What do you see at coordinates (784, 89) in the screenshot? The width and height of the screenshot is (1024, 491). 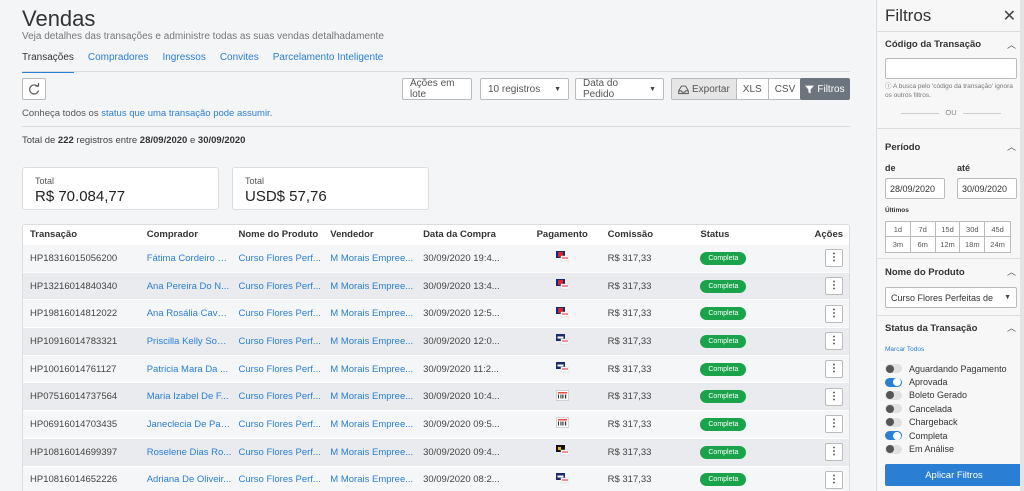 I see `export-csv-button: CSV` at bounding box center [784, 89].